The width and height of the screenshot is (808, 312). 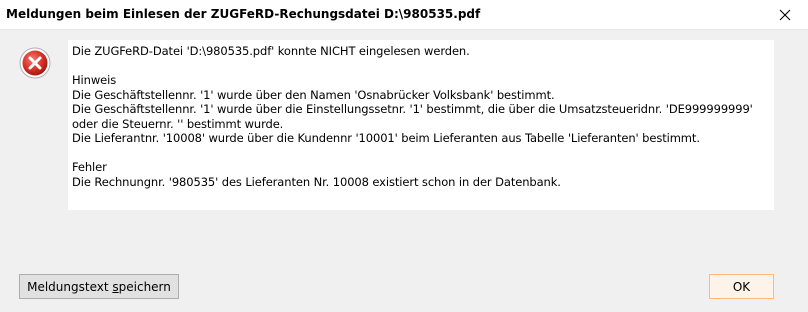 What do you see at coordinates (178, 123) in the screenshot?
I see `message-line: oder die Steuernr. '' bestimmt wurde.` at bounding box center [178, 123].